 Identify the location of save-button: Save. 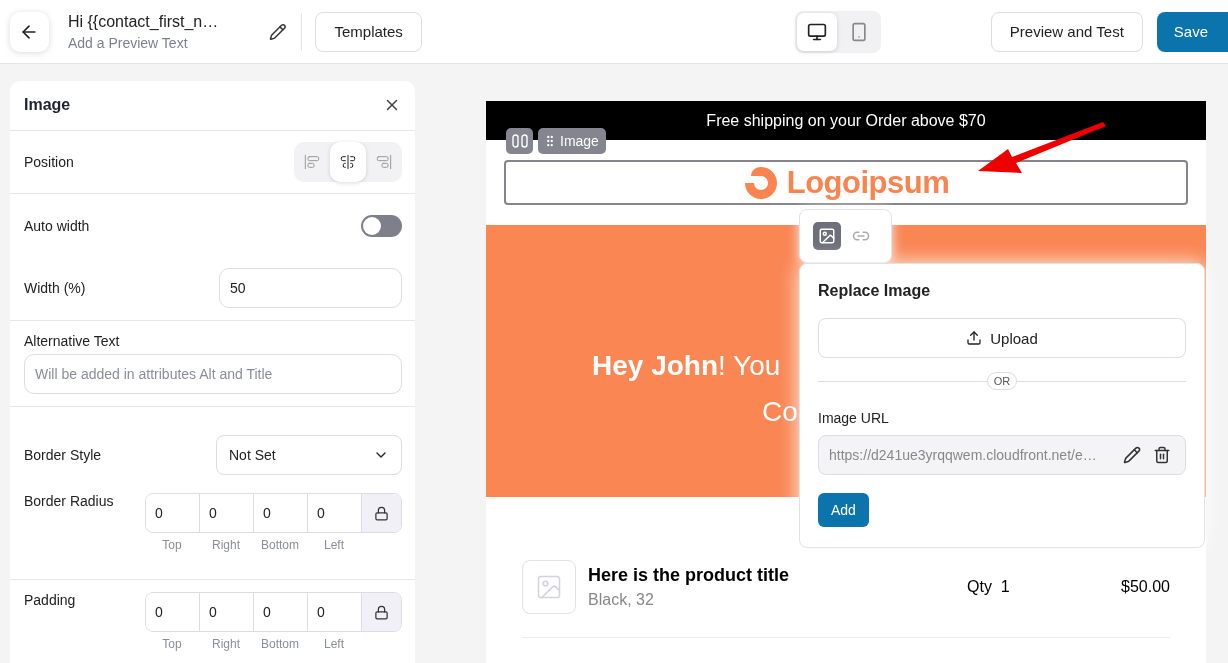
(1192, 31).